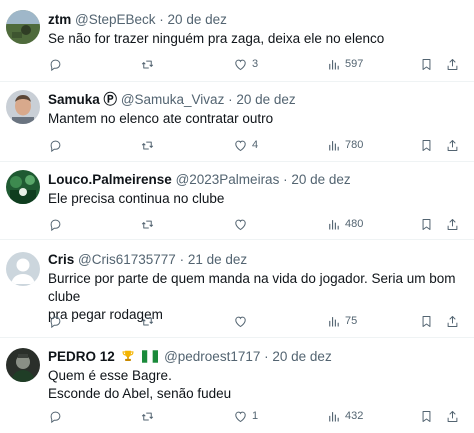 Image resolution: width=474 pixels, height=433 pixels. What do you see at coordinates (228, 179) in the screenshot?
I see `user-handle: @2023Palmeiras` at bounding box center [228, 179].